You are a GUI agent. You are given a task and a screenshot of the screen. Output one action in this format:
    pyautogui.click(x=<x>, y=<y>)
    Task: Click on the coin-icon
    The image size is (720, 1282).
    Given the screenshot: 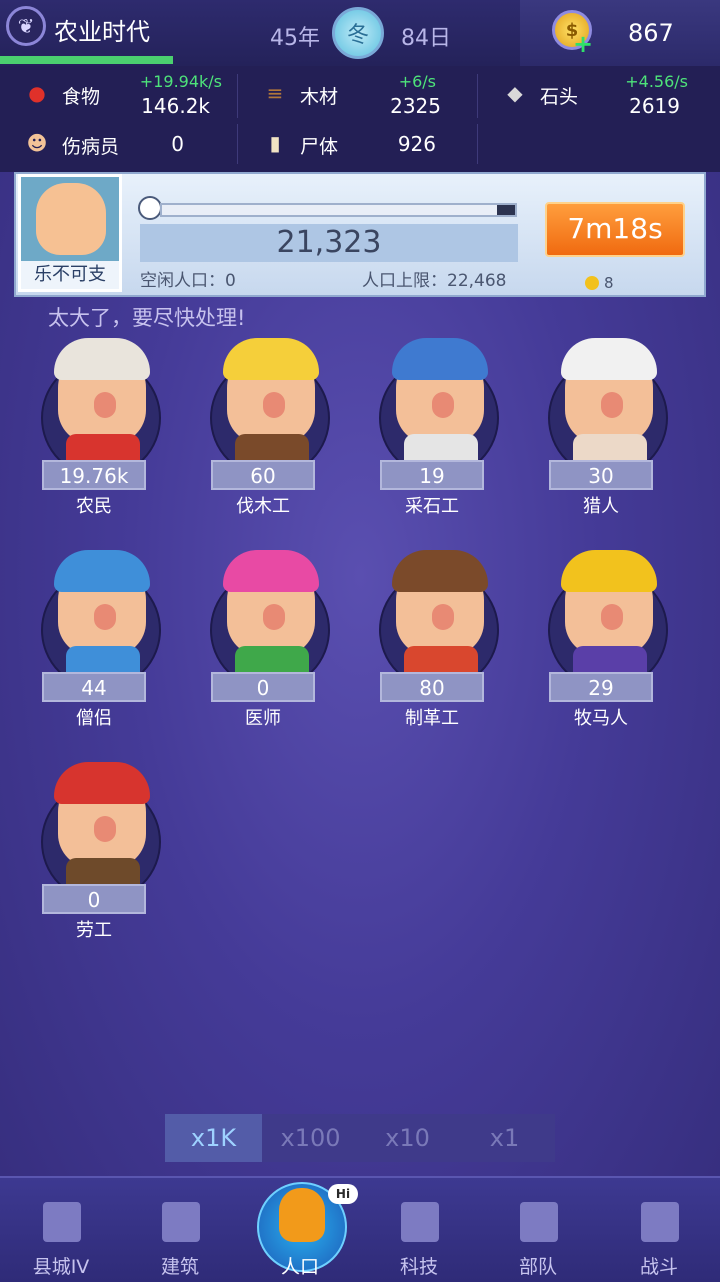 What is the action you would take?
    pyautogui.click(x=592, y=283)
    